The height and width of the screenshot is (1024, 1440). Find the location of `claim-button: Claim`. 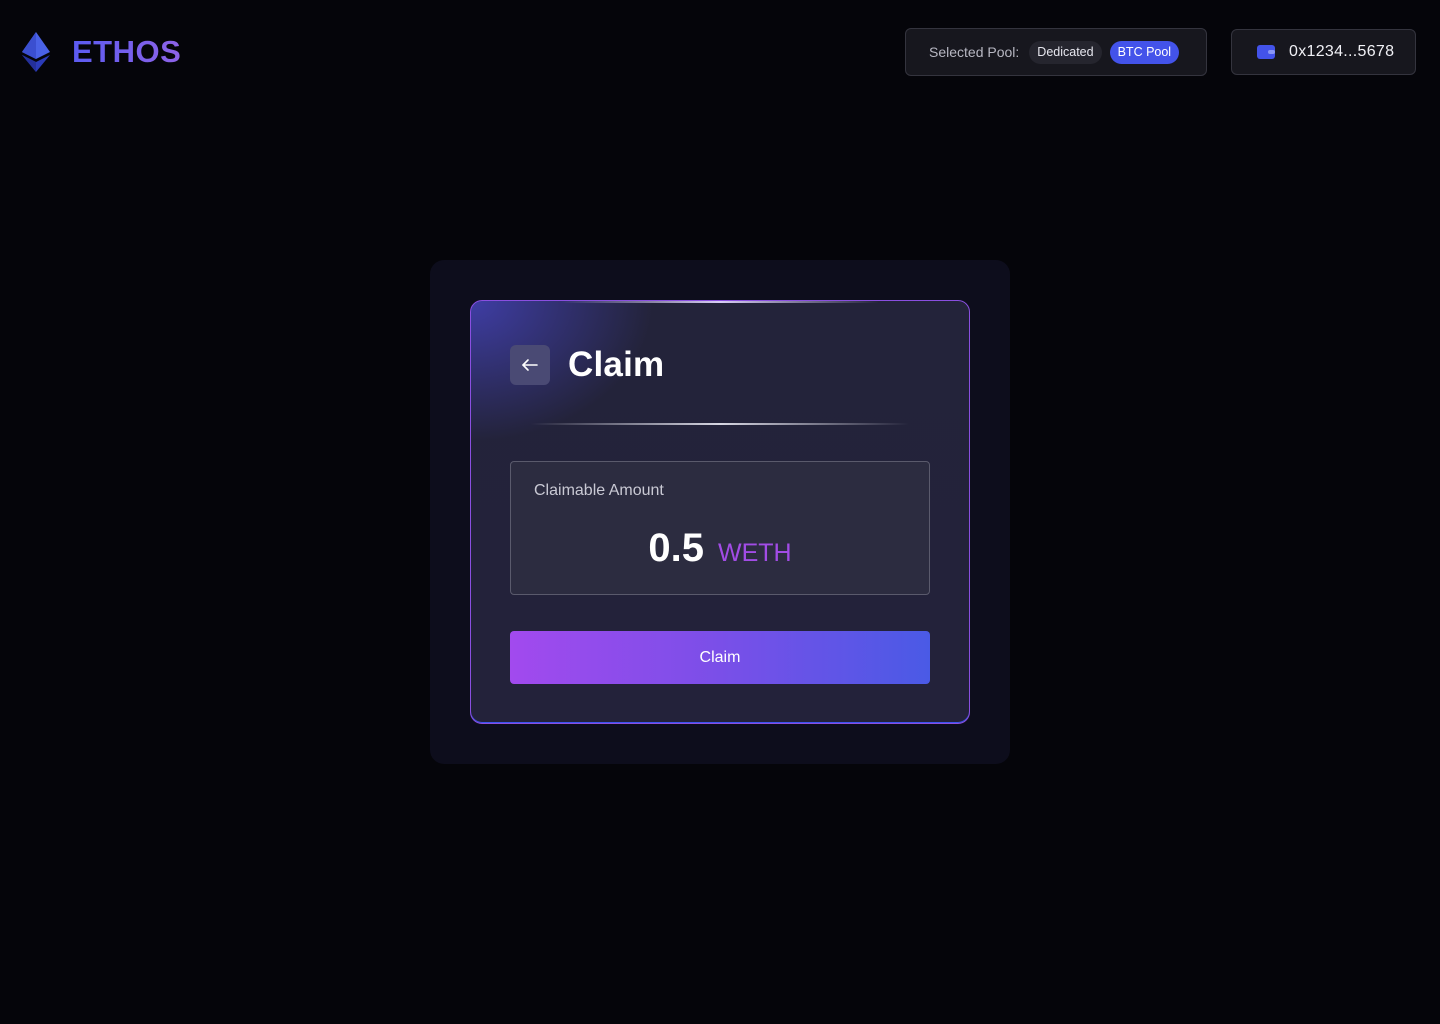

claim-button: Claim is located at coordinates (720, 657).